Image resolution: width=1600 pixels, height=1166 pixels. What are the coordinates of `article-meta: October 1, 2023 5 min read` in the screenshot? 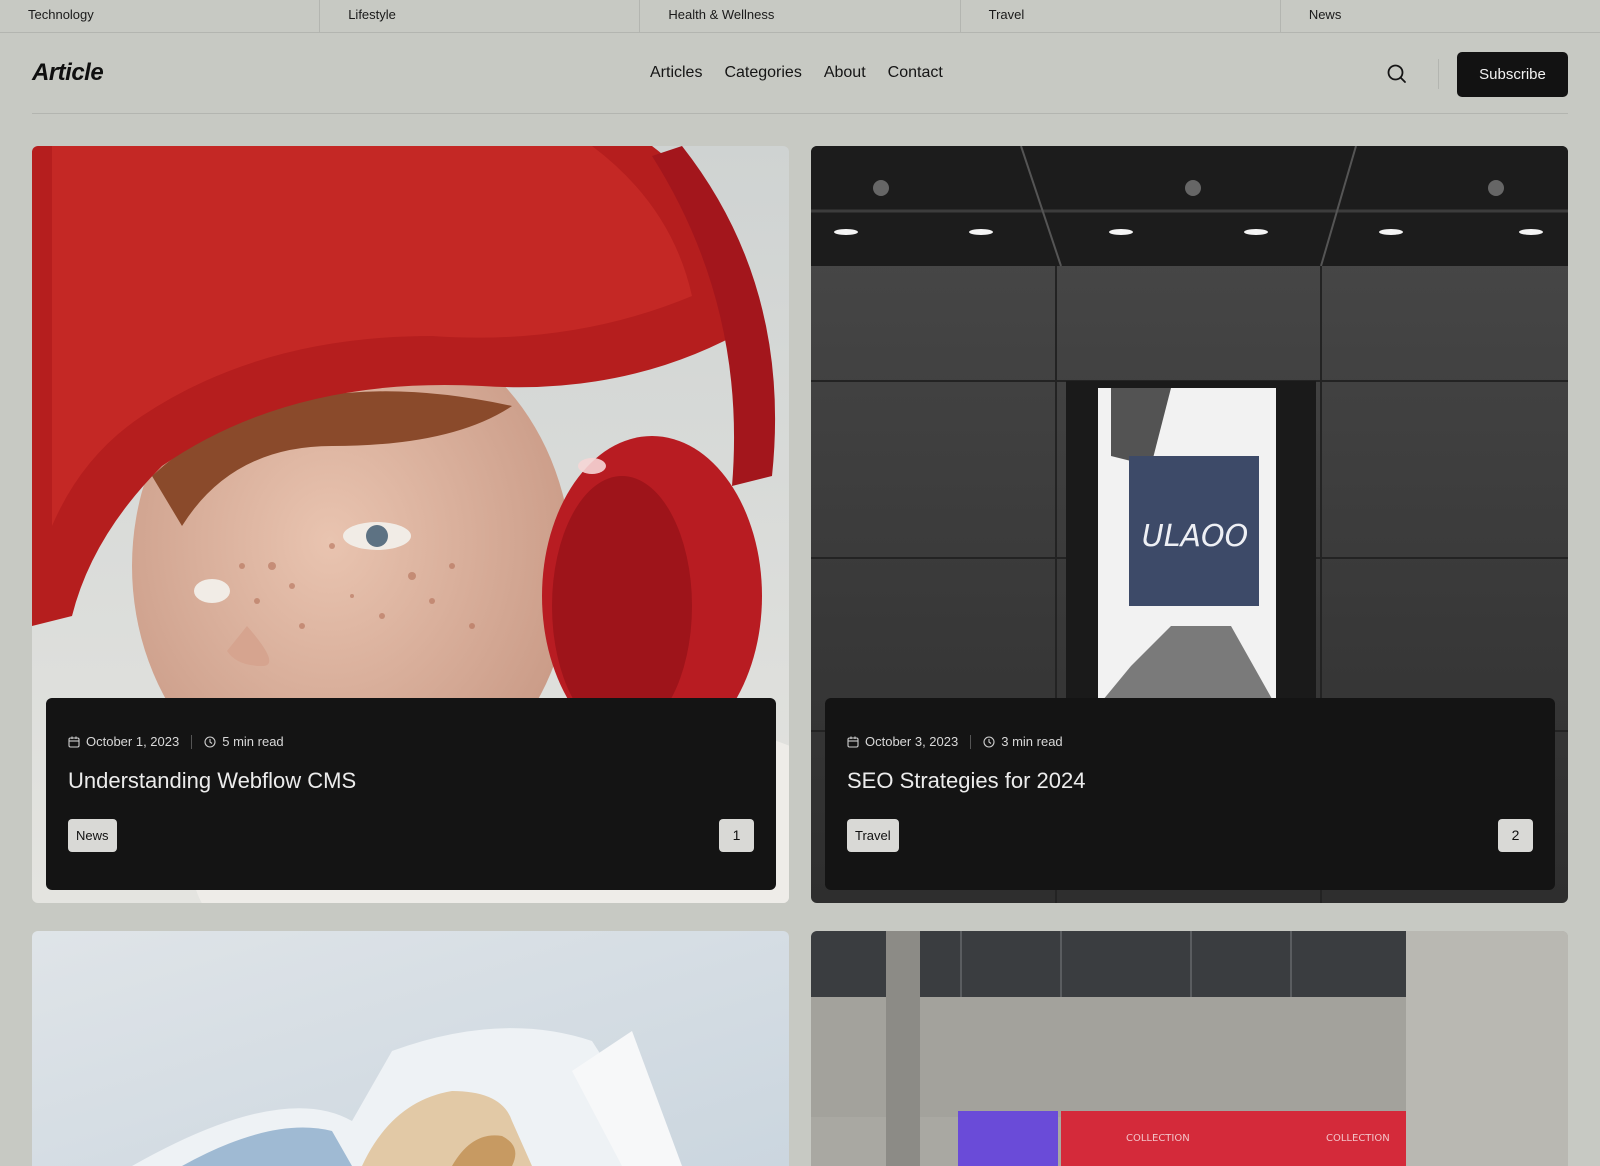 It's located at (176, 741).